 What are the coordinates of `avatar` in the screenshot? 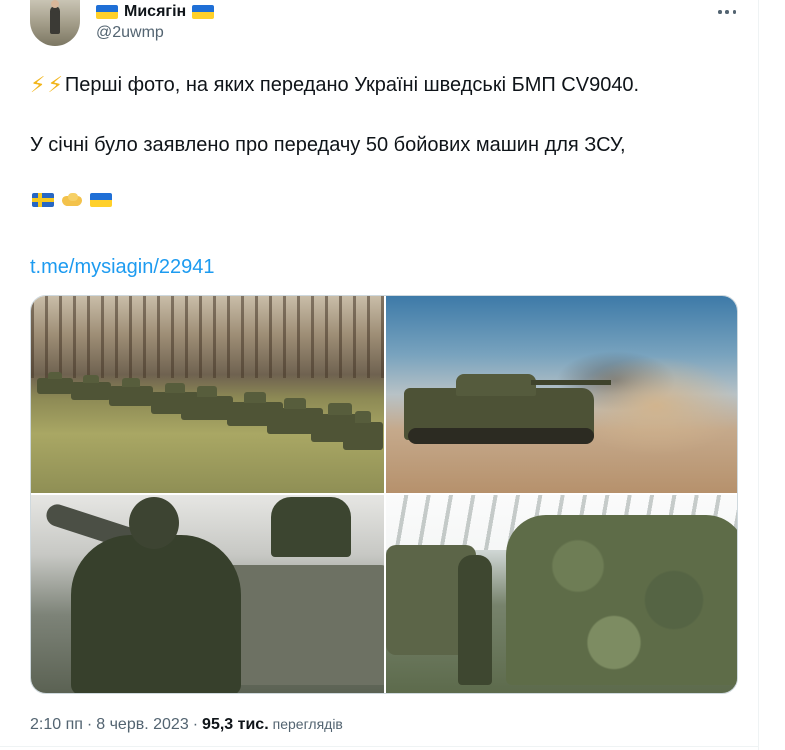 It's located at (55, 23).